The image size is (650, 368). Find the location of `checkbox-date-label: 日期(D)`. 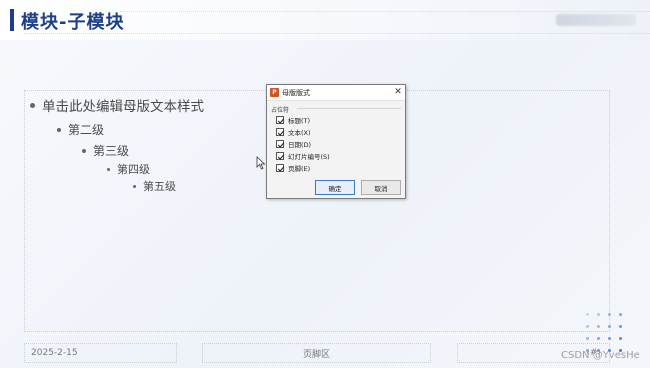

checkbox-date-label: 日期(D) is located at coordinates (300, 145).